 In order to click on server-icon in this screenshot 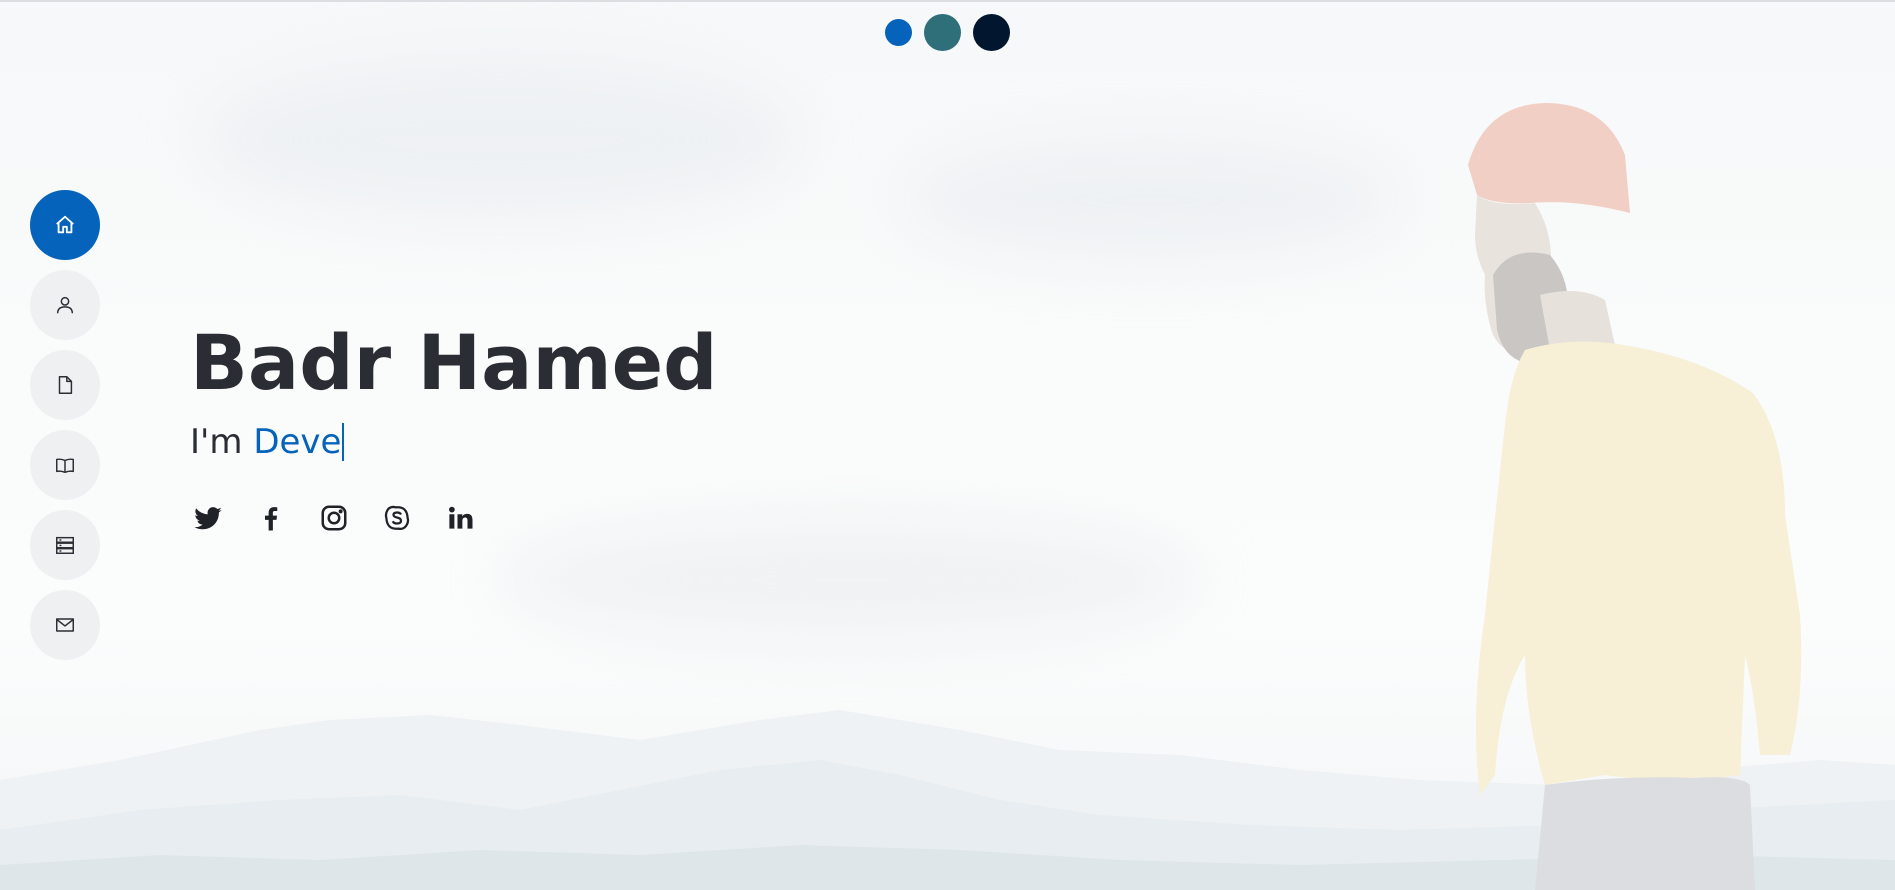, I will do `click(65, 545)`.